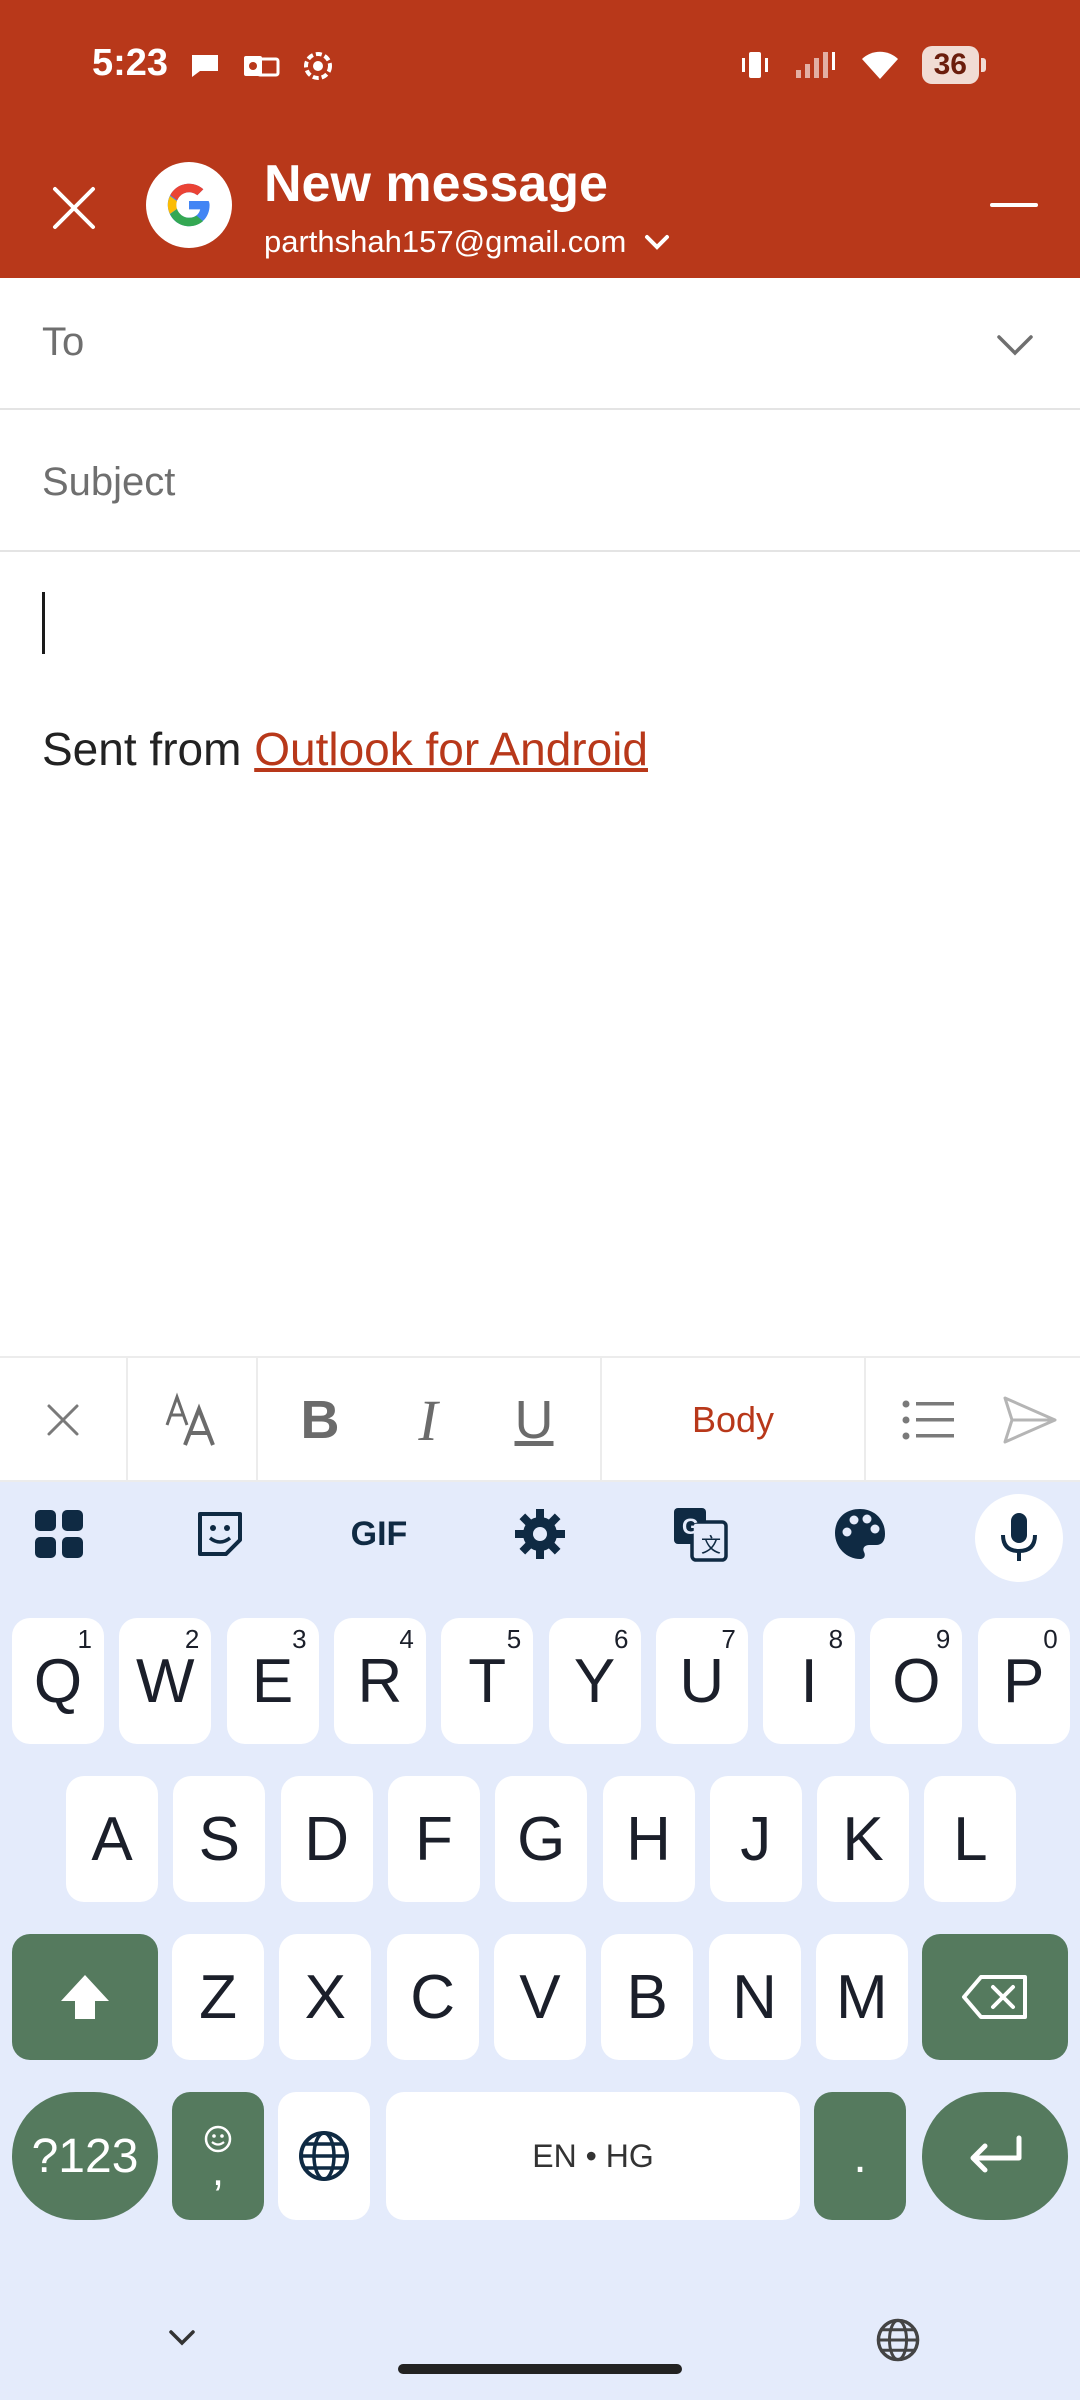  Describe the element at coordinates (863, 1839) in the screenshot. I see `key-k: K` at that location.